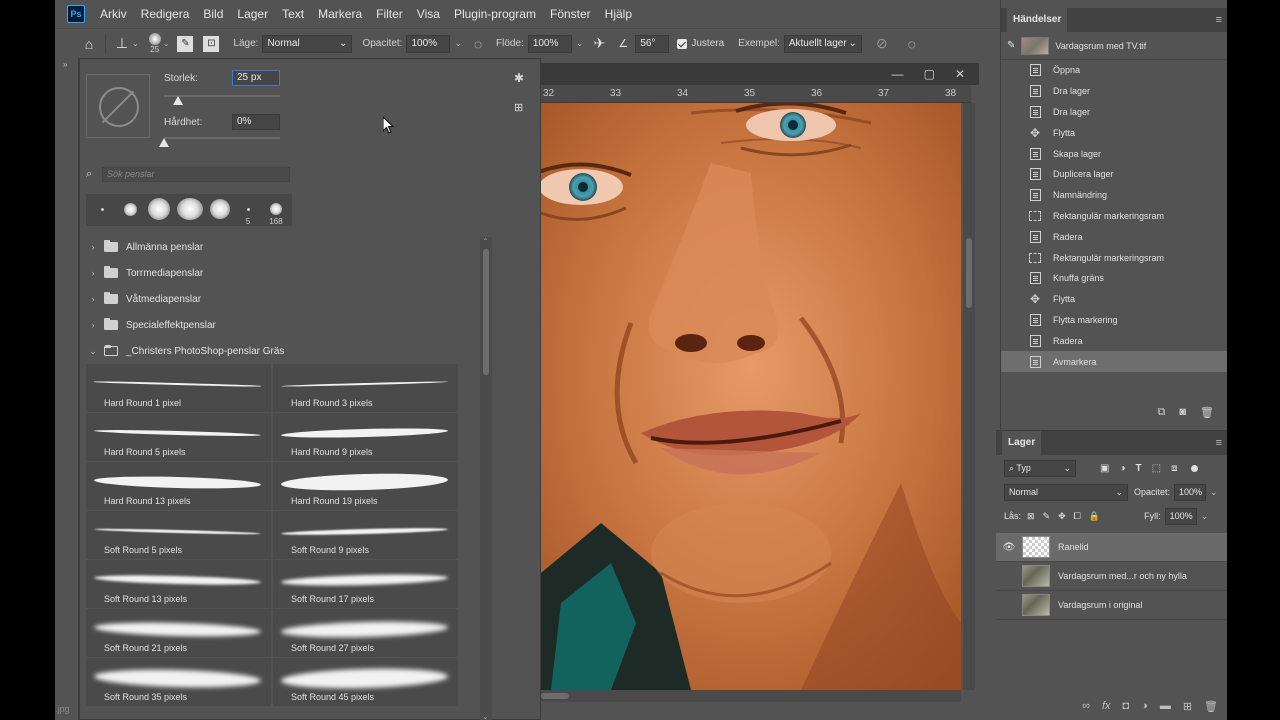 The image size is (1280, 720). I want to click on pressure-size-icon: ◌, so click(912, 44).